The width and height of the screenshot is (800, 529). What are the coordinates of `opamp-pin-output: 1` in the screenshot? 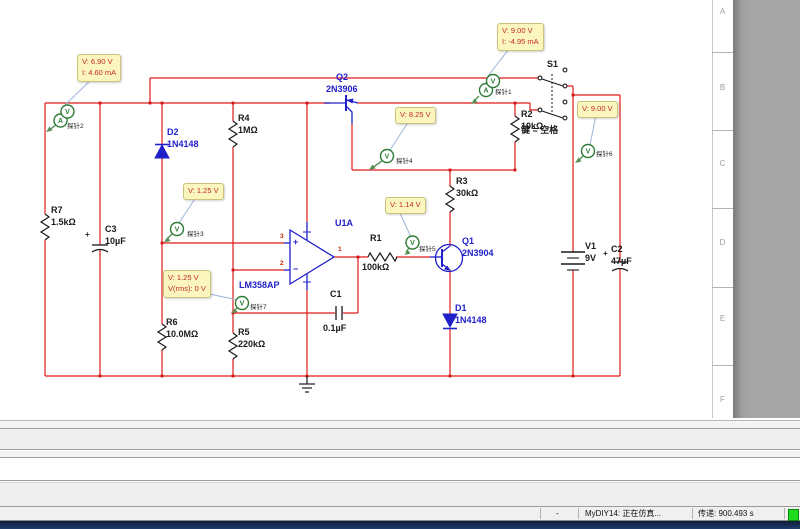 It's located at (340, 249).